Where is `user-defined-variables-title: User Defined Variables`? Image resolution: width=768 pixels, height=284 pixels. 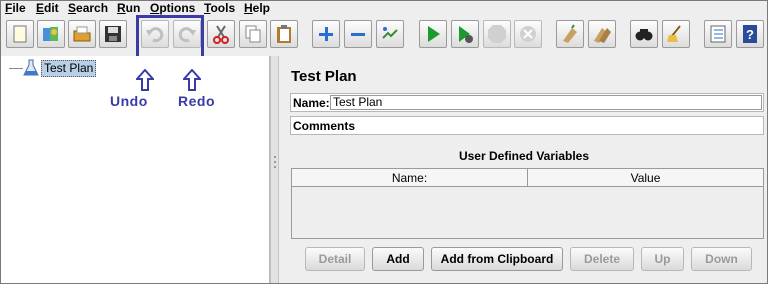
user-defined-variables-title: User Defined Variables is located at coordinates (524, 156).